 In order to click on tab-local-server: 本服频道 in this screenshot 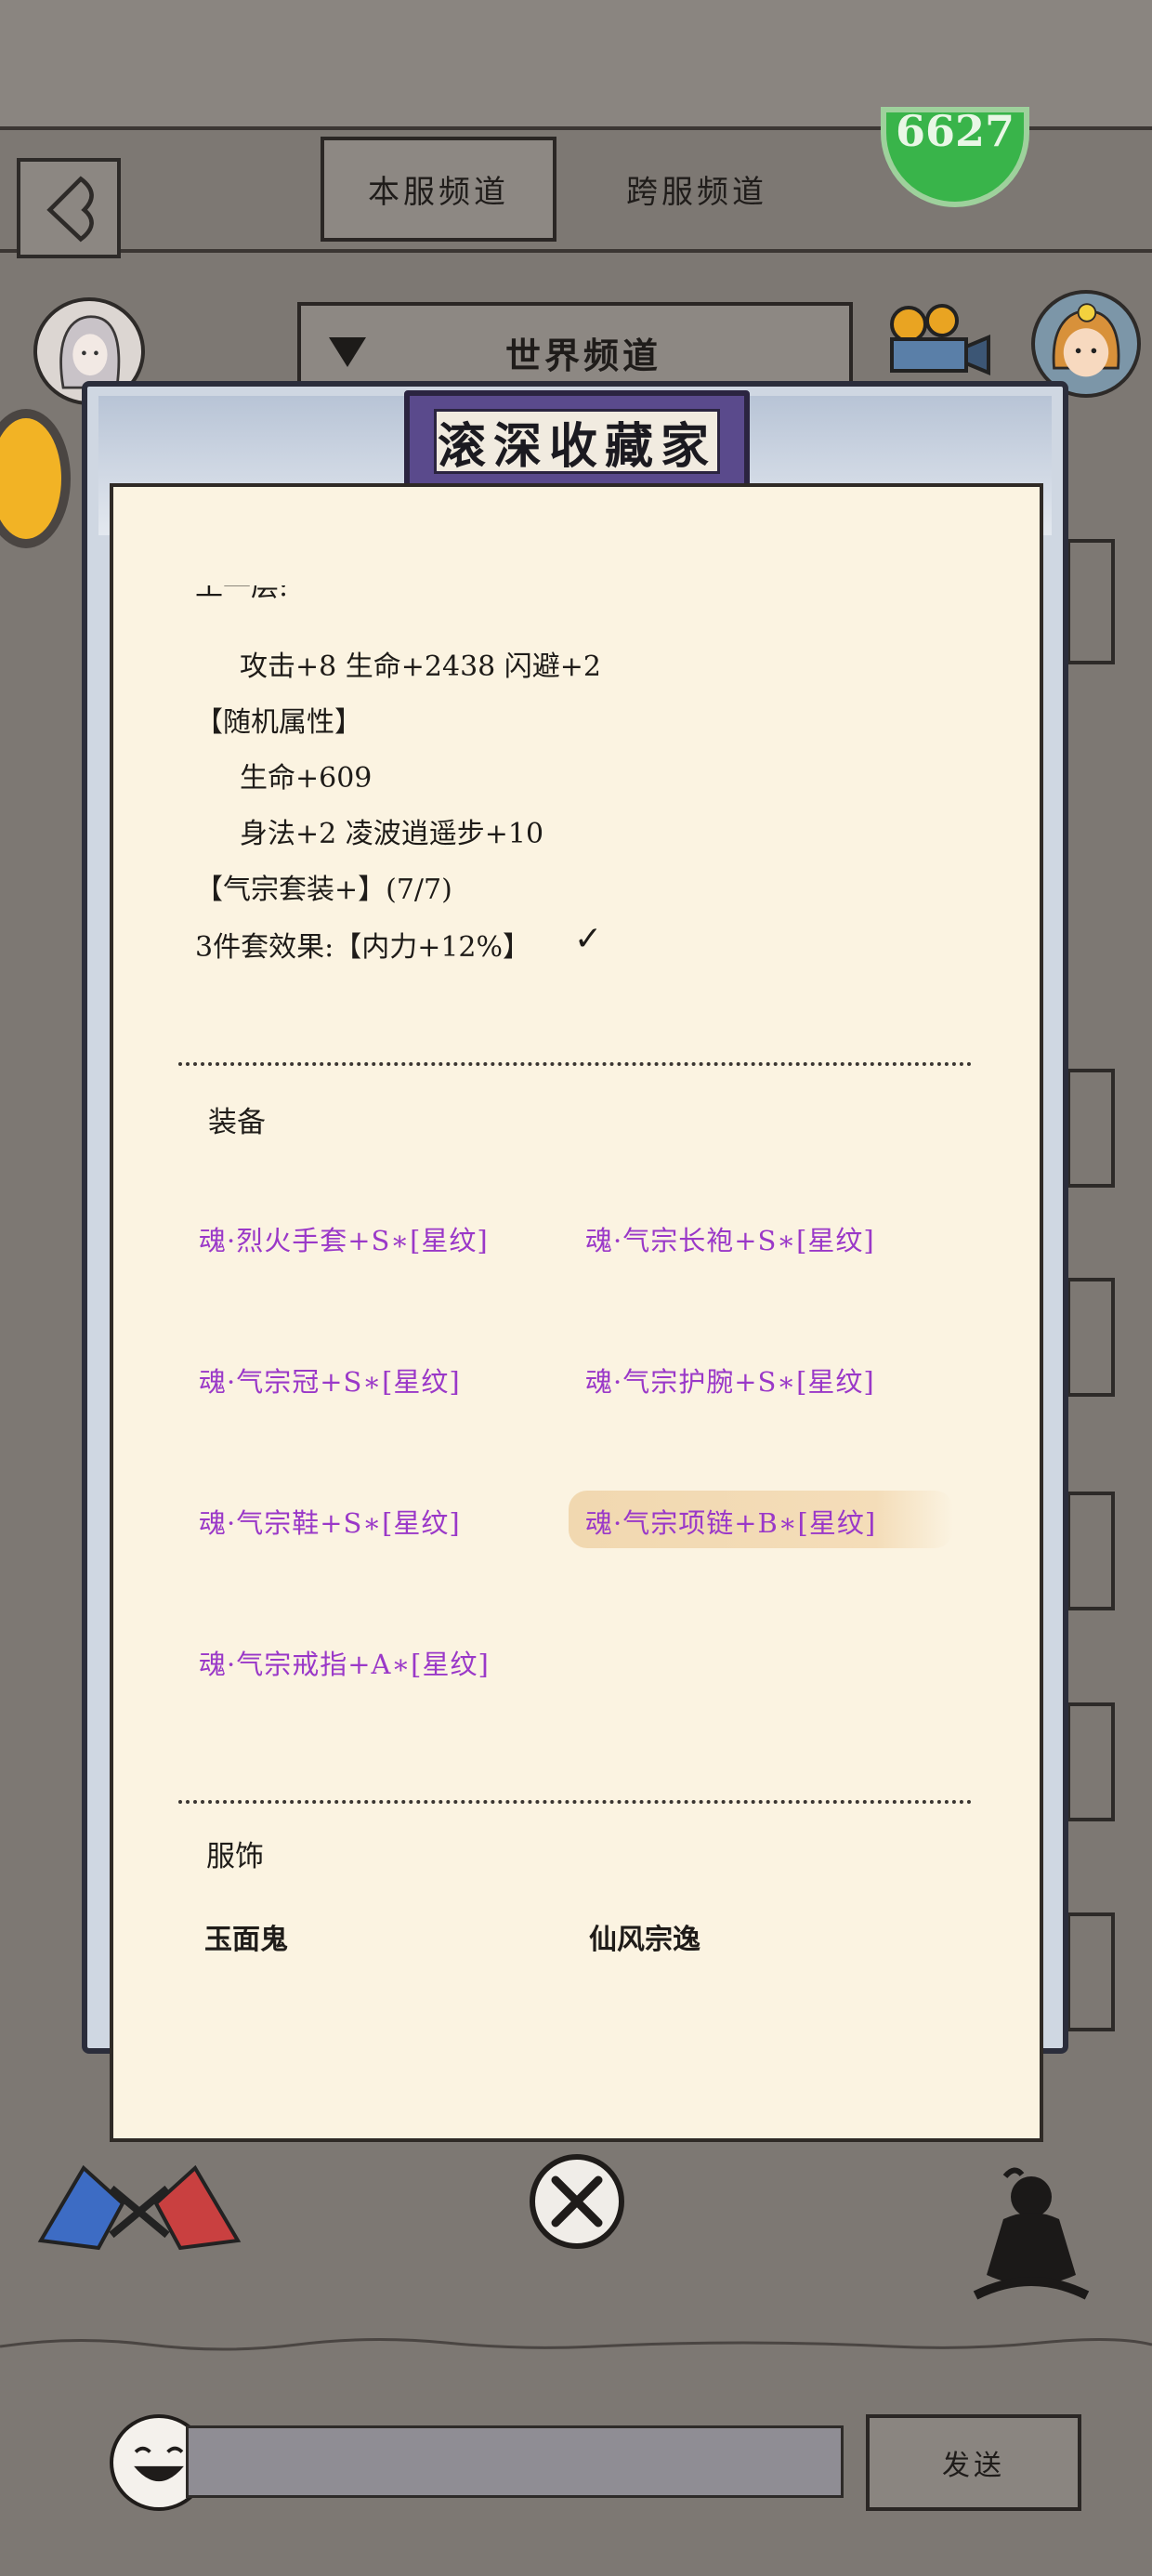, I will do `click(438, 189)`.